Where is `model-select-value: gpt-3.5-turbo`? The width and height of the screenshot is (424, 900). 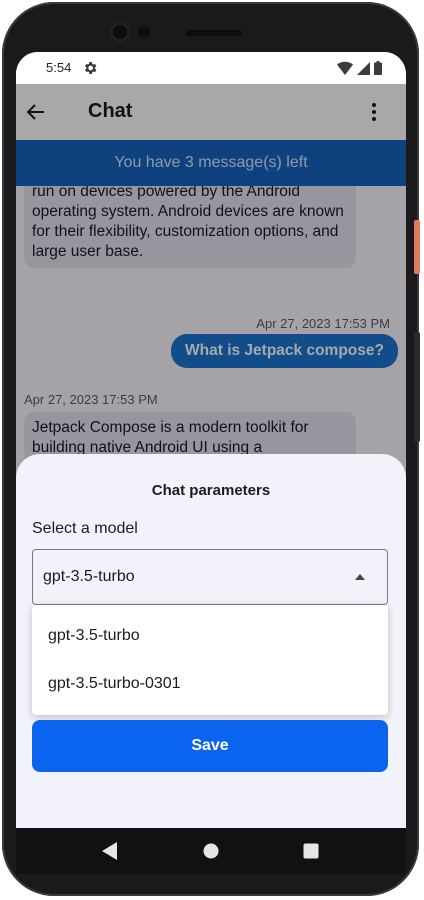 model-select-value: gpt-3.5-turbo is located at coordinates (89, 576).